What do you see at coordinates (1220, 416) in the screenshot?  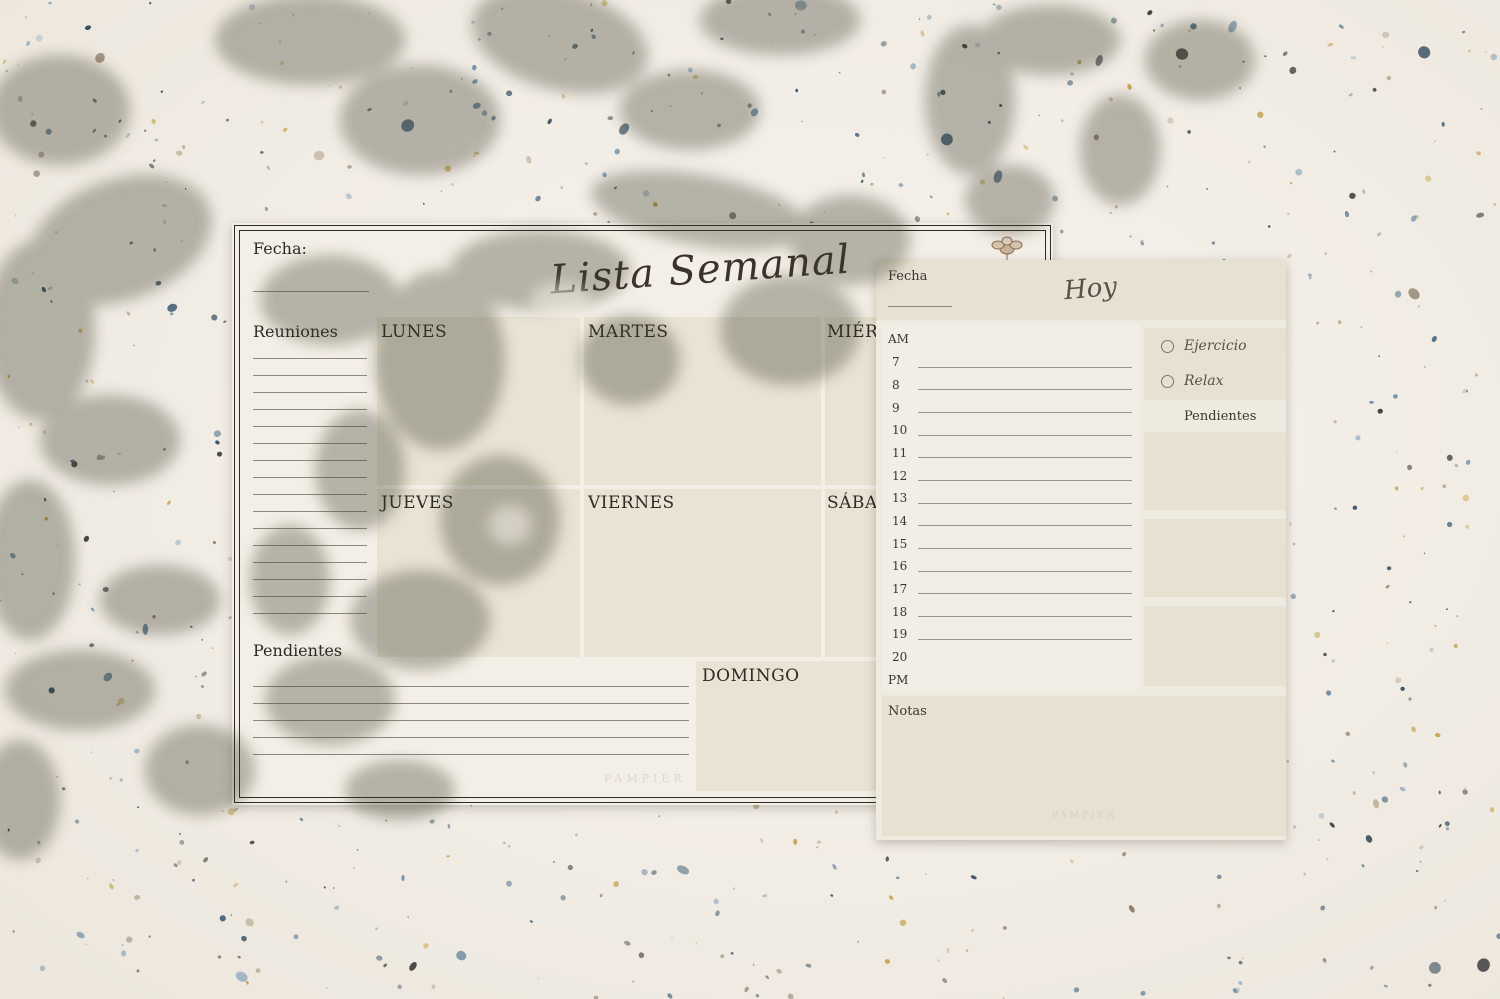 I see `daily-pendientes-label: Pendientes` at bounding box center [1220, 416].